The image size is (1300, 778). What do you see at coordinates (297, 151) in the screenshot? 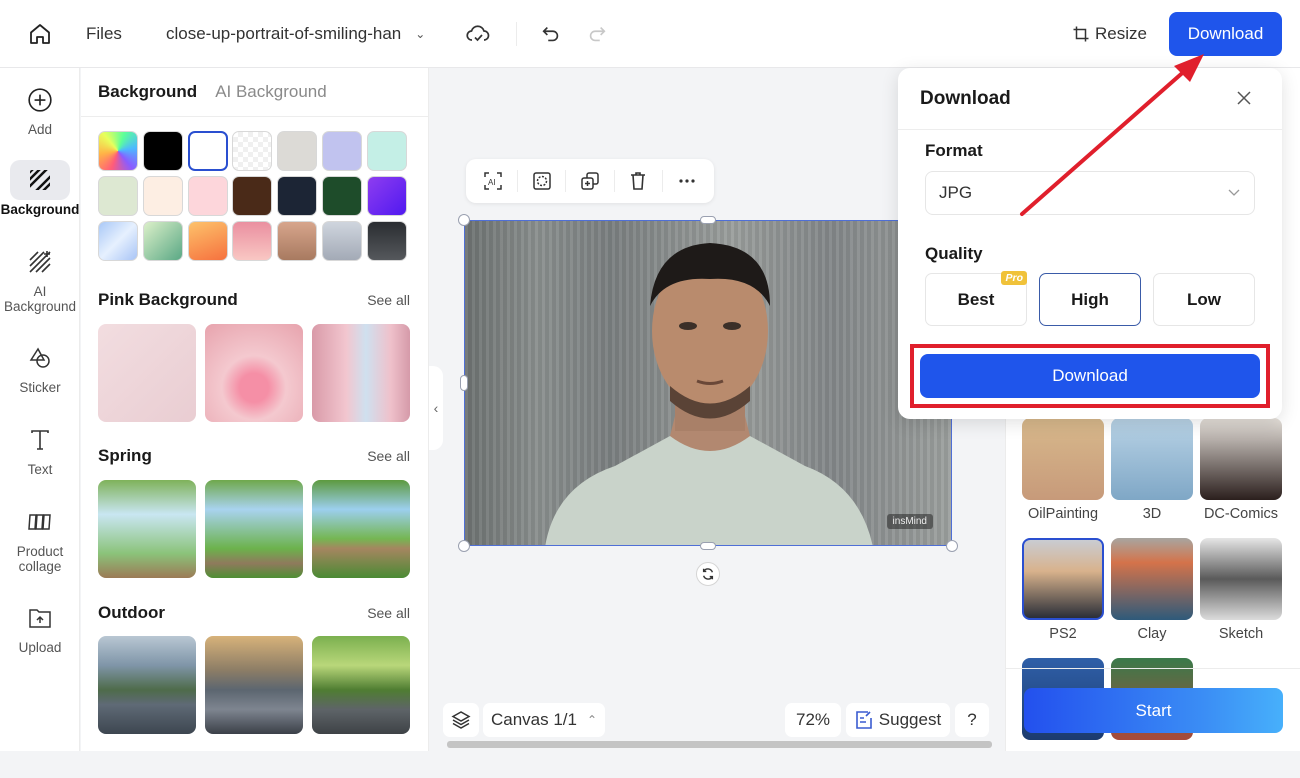
I see `swatch-stone` at bounding box center [297, 151].